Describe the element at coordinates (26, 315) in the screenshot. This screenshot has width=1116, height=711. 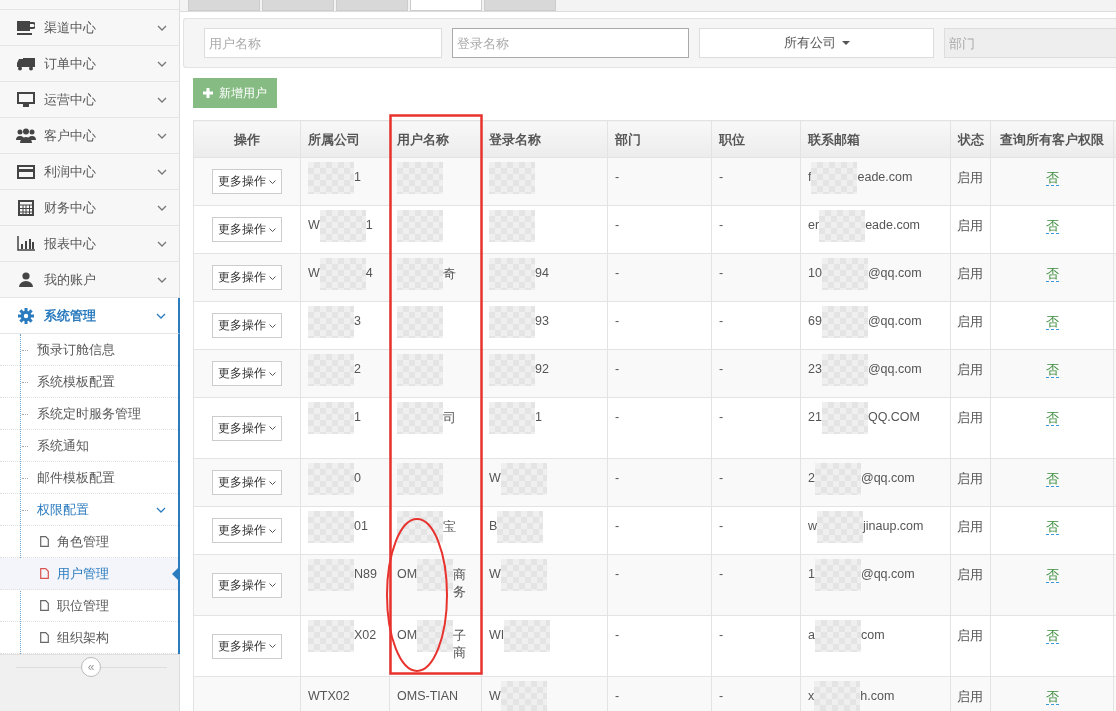
I see `settings-icon` at that location.